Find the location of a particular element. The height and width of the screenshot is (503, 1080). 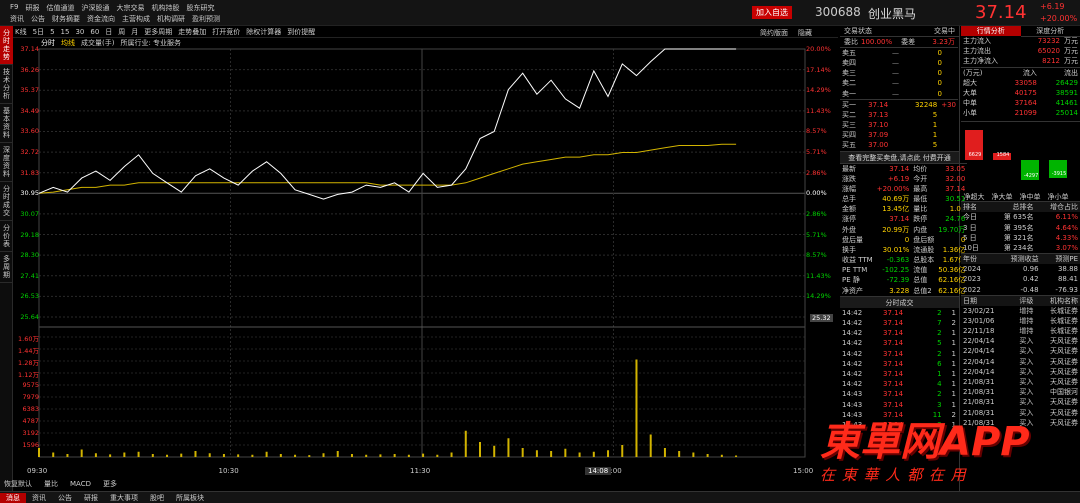

toolbar-item: K线 is located at coordinates (21, 32).